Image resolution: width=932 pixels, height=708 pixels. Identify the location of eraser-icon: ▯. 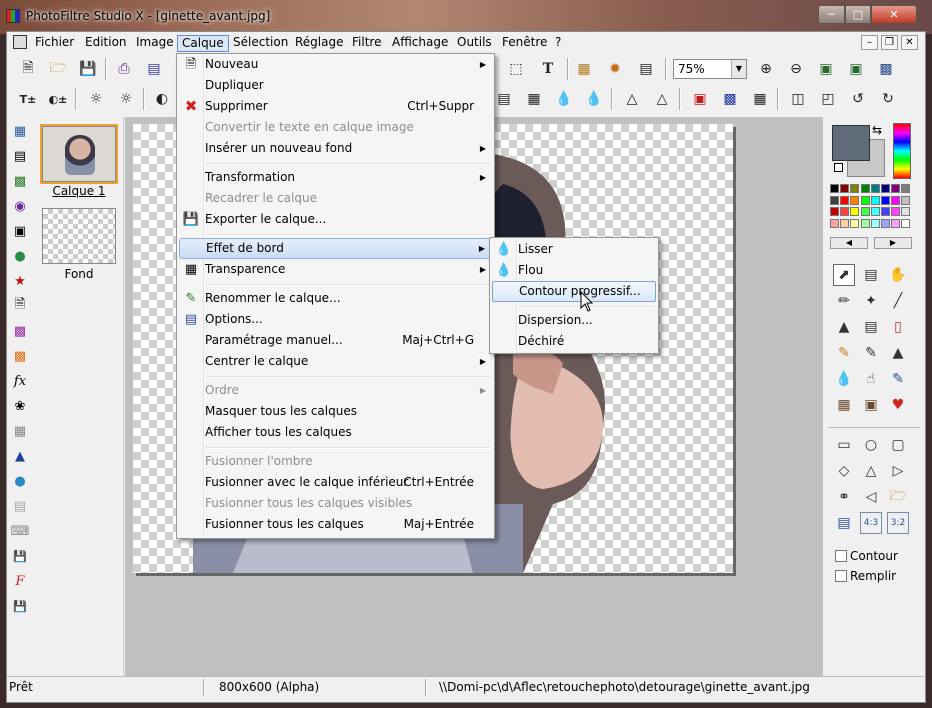
(898, 327).